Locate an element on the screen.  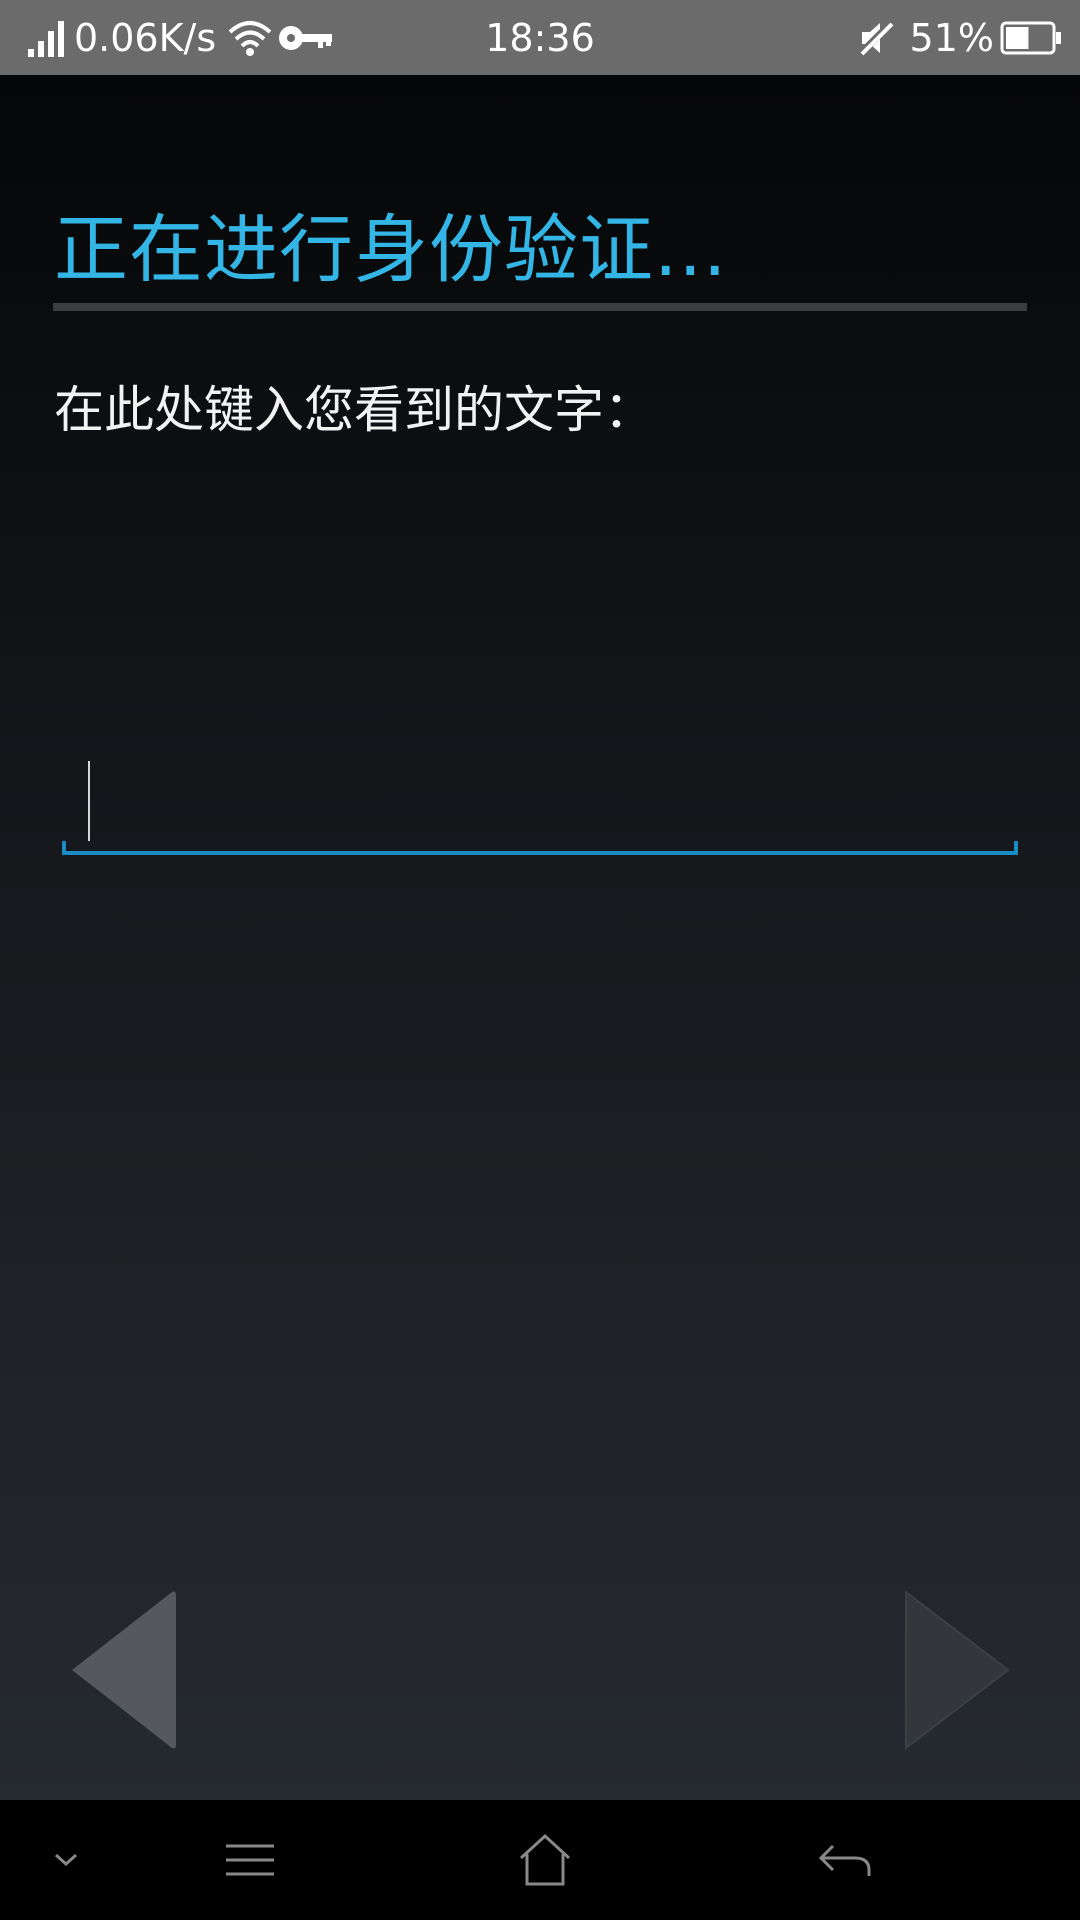
home-icon is located at coordinates (545, 1859).